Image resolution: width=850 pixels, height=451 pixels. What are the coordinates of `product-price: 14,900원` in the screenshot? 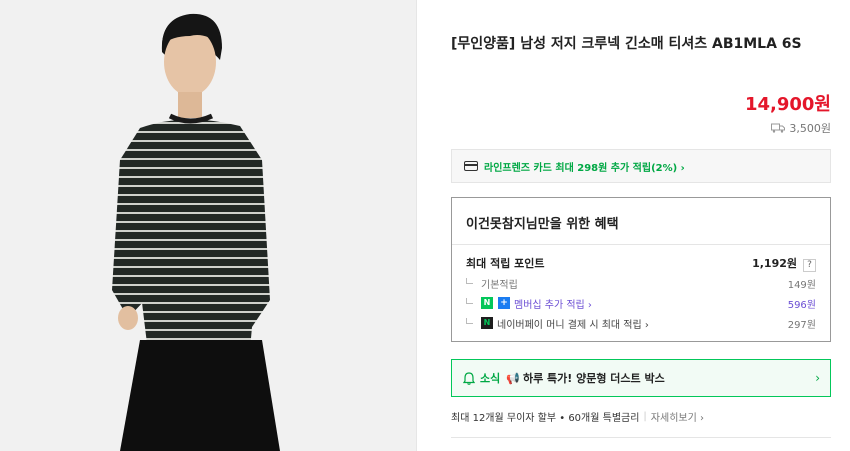 It's located at (787, 104).